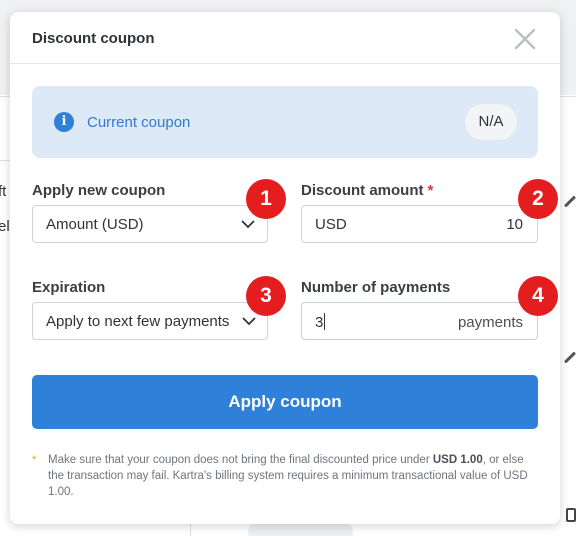 This screenshot has width=576, height=536. Describe the element at coordinates (325, 321) in the screenshot. I see `text-caret` at that location.